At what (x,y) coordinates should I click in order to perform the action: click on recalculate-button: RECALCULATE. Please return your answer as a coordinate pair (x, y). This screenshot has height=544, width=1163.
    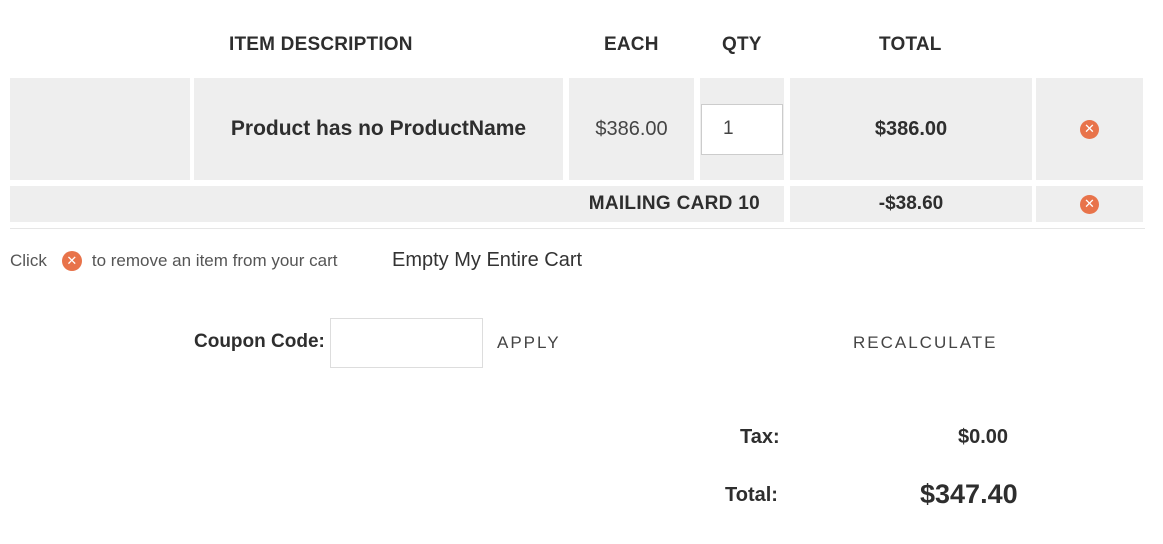
    Looking at the image, I should click on (925, 343).